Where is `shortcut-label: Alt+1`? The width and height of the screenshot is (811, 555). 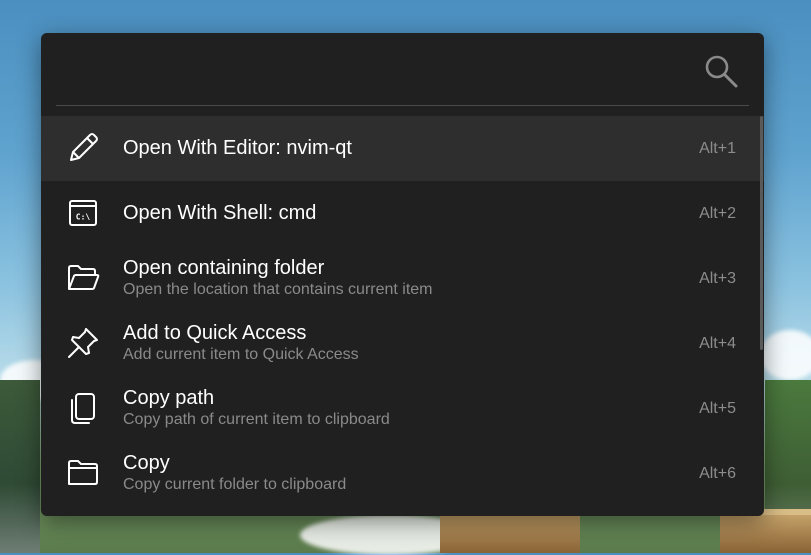
shortcut-label: Alt+1 is located at coordinates (717, 148).